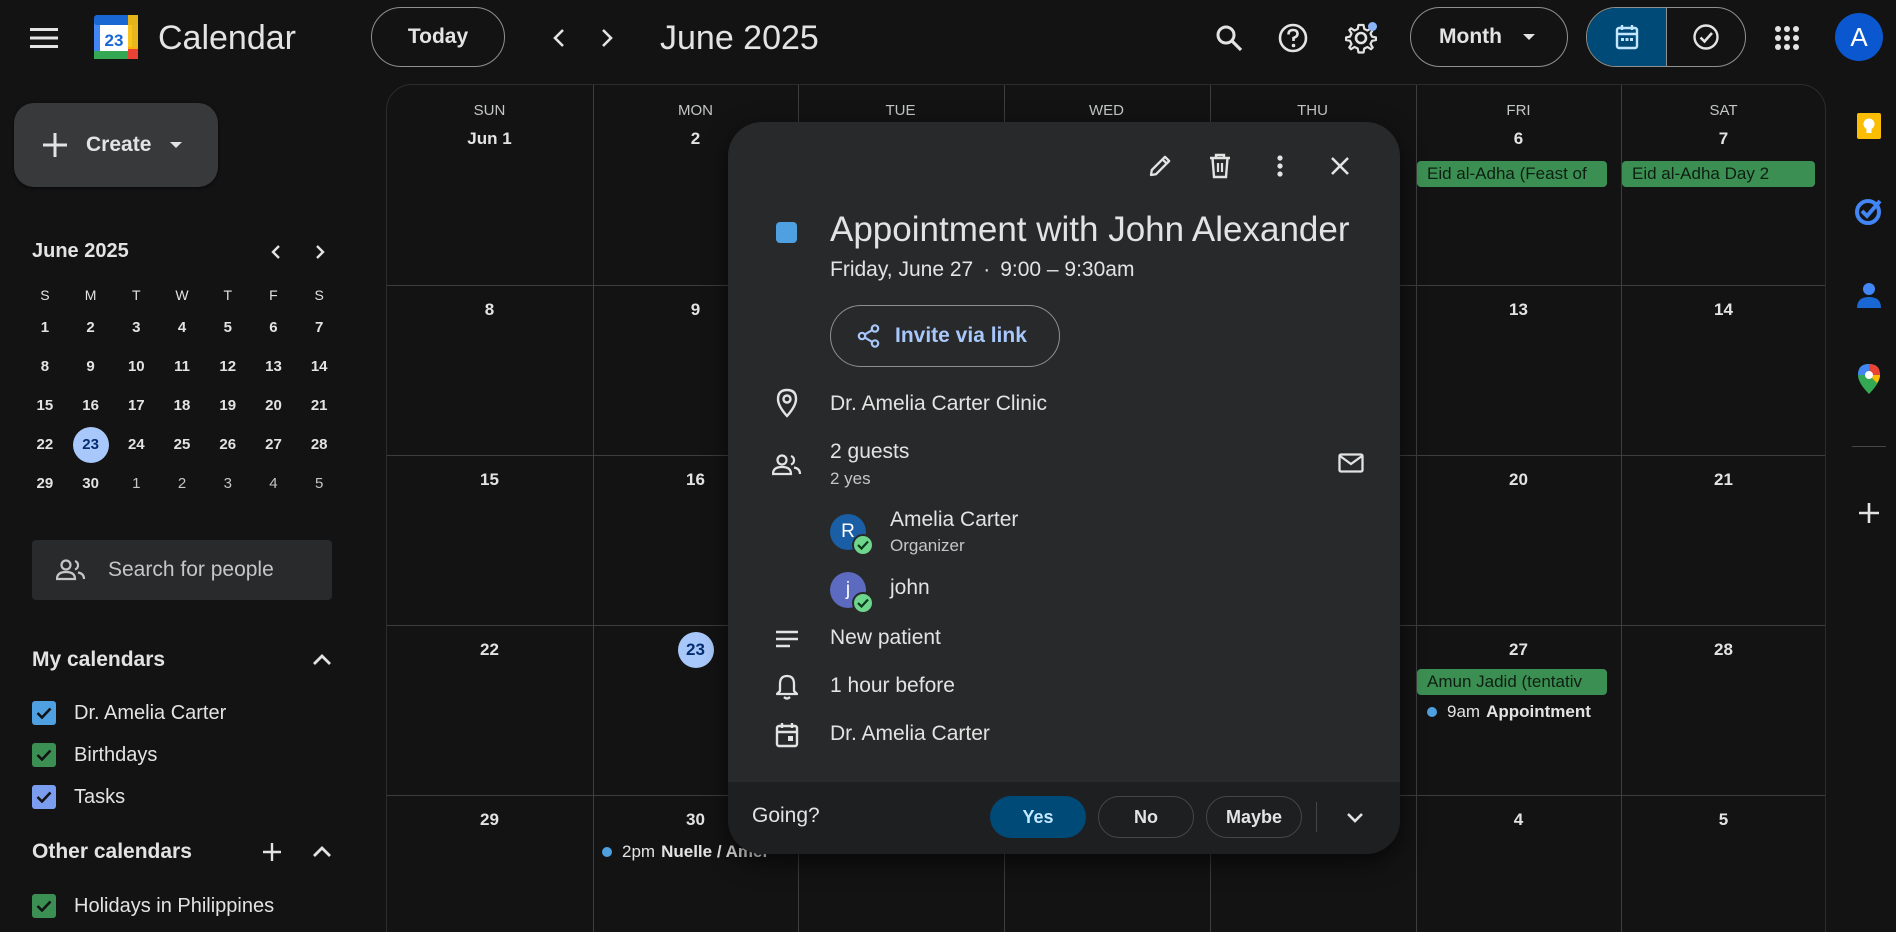 The width and height of the screenshot is (1896, 932). What do you see at coordinates (1723, 480) in the screenshot?
I see `day-number: 21` at bounding box center [1723, 480].